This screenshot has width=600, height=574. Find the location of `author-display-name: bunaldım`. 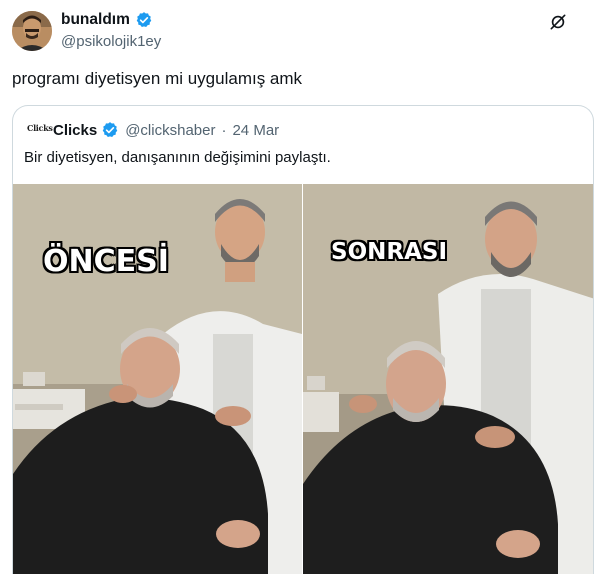

author-display-name: bunaldım is located at coordinates (95, 20).